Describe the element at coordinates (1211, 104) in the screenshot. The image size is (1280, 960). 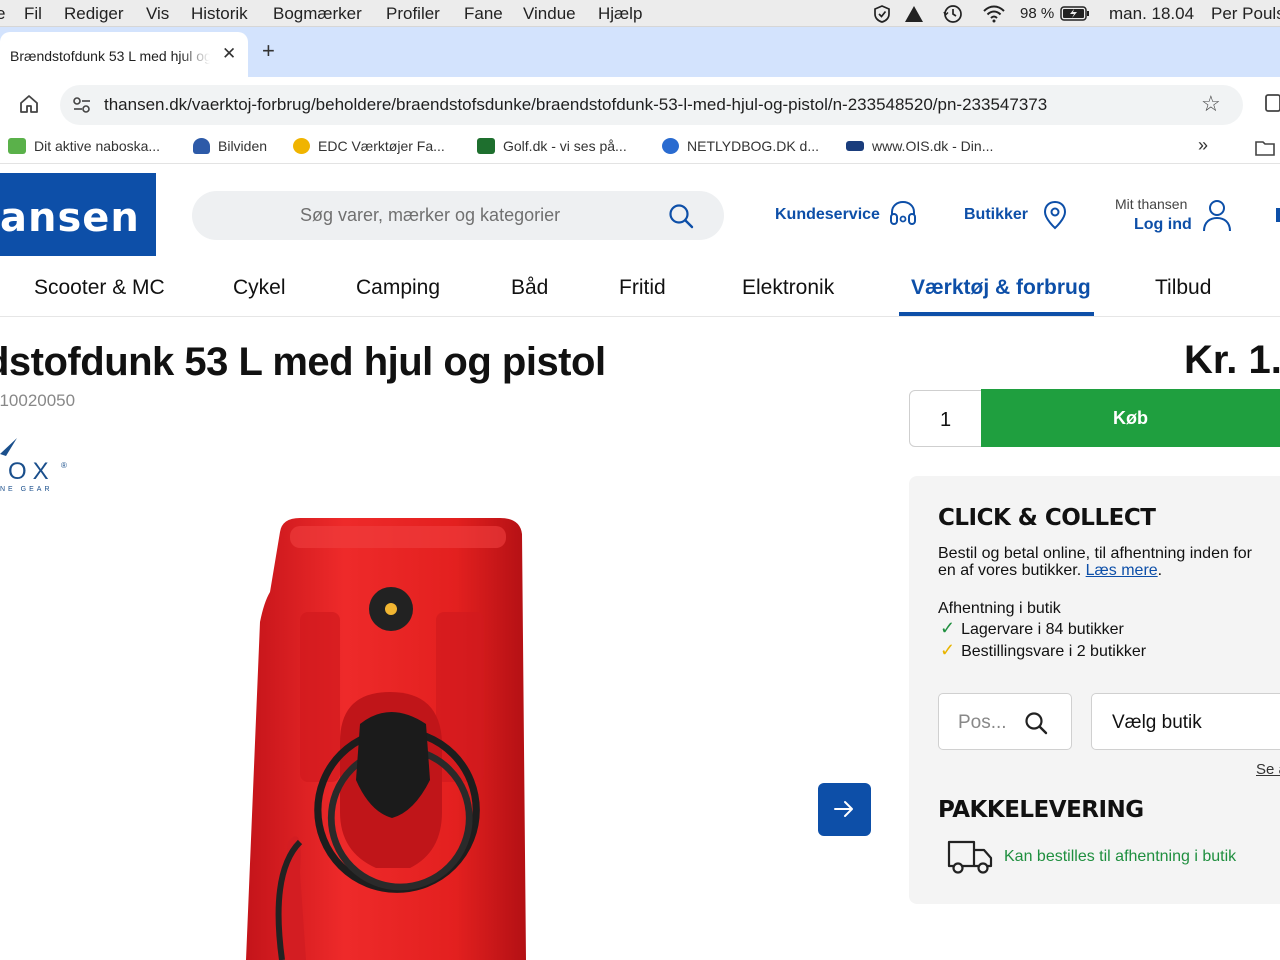
I see `bookmark-star-icon: ☆` at that location.